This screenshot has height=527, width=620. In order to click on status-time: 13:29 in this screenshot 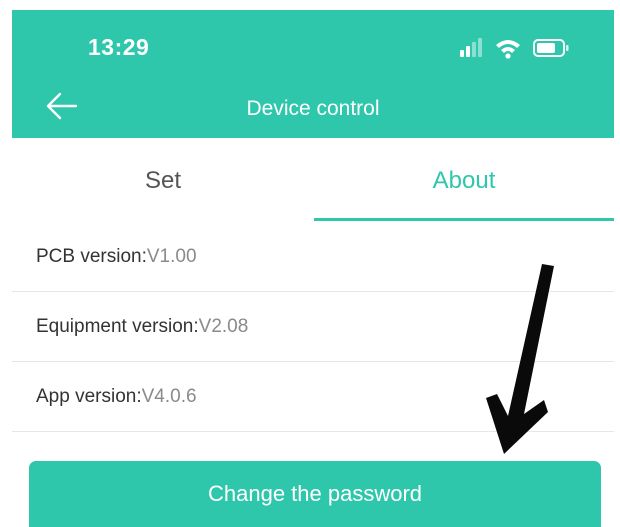, I will do `click(119, 47)`.